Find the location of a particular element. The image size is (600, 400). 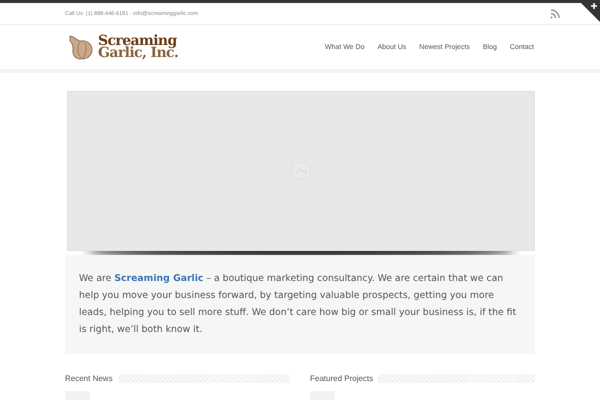

section-heading: Recent News is located at coordinates (89, 378).